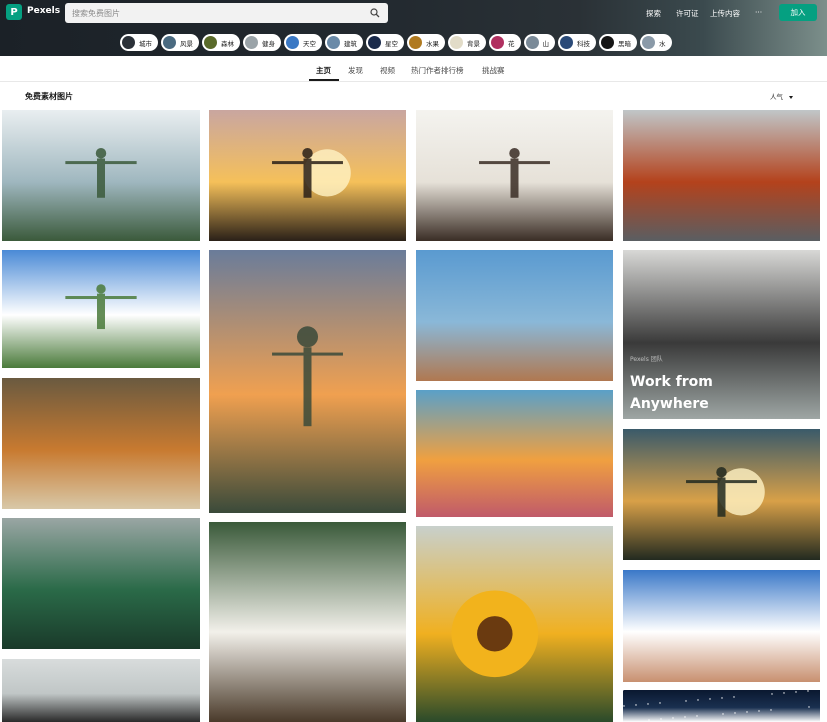  Describe the element at coordinates (690, 393) in the screenshot. I see `ad-title: Work from Anywhere` at that location.